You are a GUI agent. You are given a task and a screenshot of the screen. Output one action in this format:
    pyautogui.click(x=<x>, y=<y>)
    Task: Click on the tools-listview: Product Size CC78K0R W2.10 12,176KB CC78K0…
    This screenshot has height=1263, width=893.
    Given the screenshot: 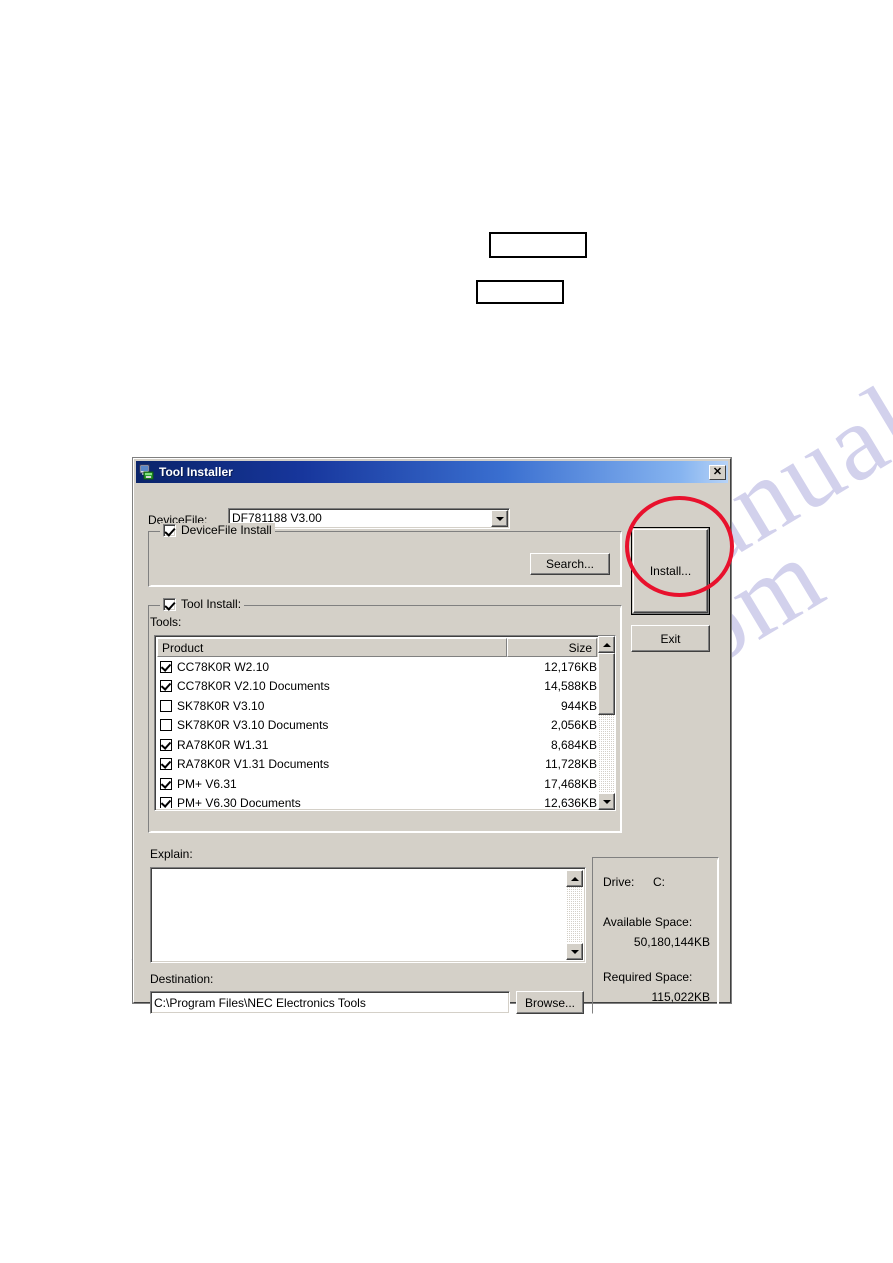 What is the action you would take?
    pyautogui.click(x=385, y=723)
    